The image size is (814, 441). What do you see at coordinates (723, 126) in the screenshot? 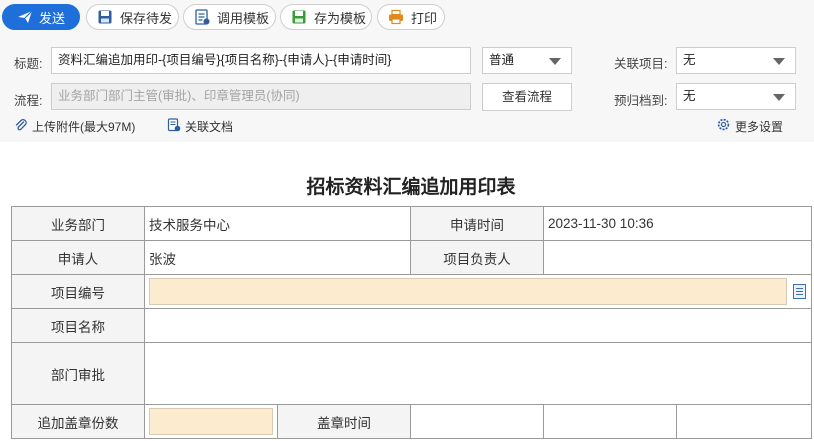
I see `gear-icon` at bounding box center [723, 126].